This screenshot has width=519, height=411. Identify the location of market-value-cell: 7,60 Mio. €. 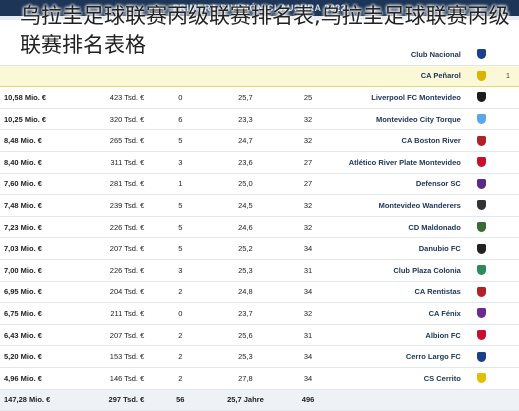
(40, 184).